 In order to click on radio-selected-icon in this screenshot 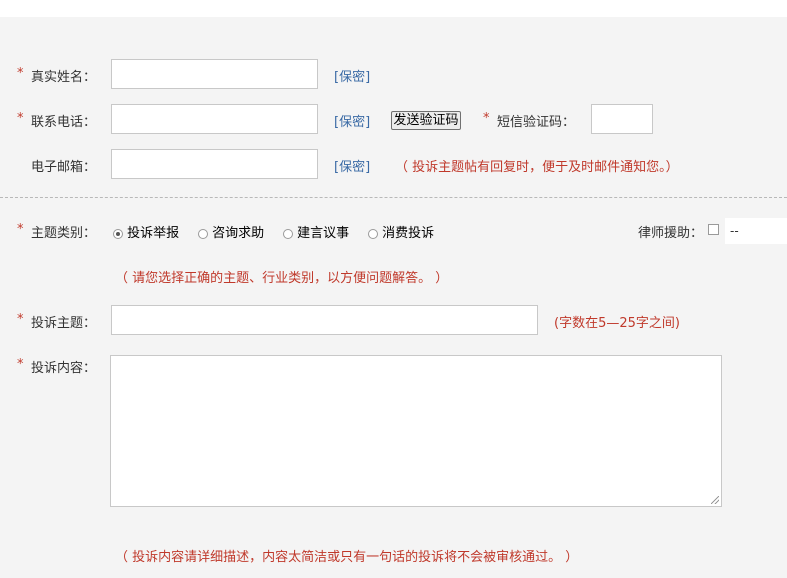, I will do `click(118, 233)`.